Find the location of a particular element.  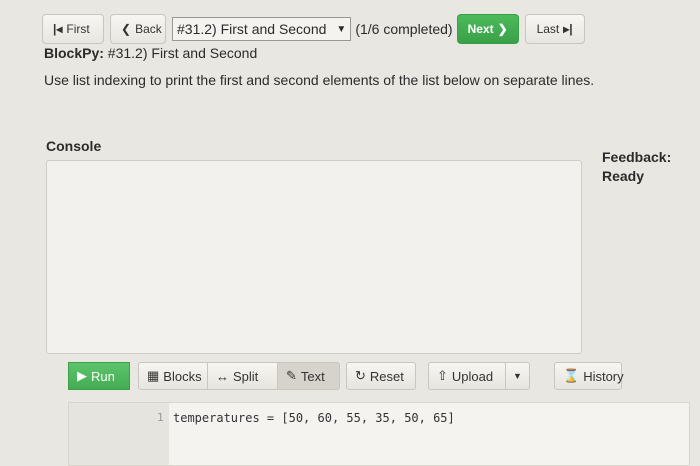

blocks-button: ▦ Blocks is located at coordinates (173, 376).